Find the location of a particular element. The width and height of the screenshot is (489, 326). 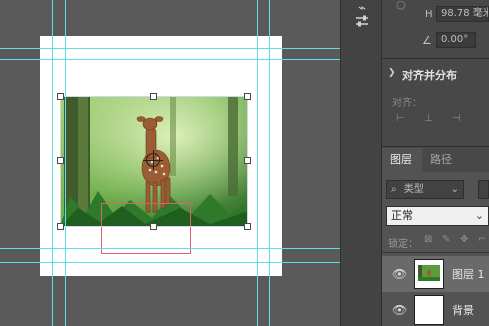

transform-handle-bottom-left is located at coordinates (60, 226).